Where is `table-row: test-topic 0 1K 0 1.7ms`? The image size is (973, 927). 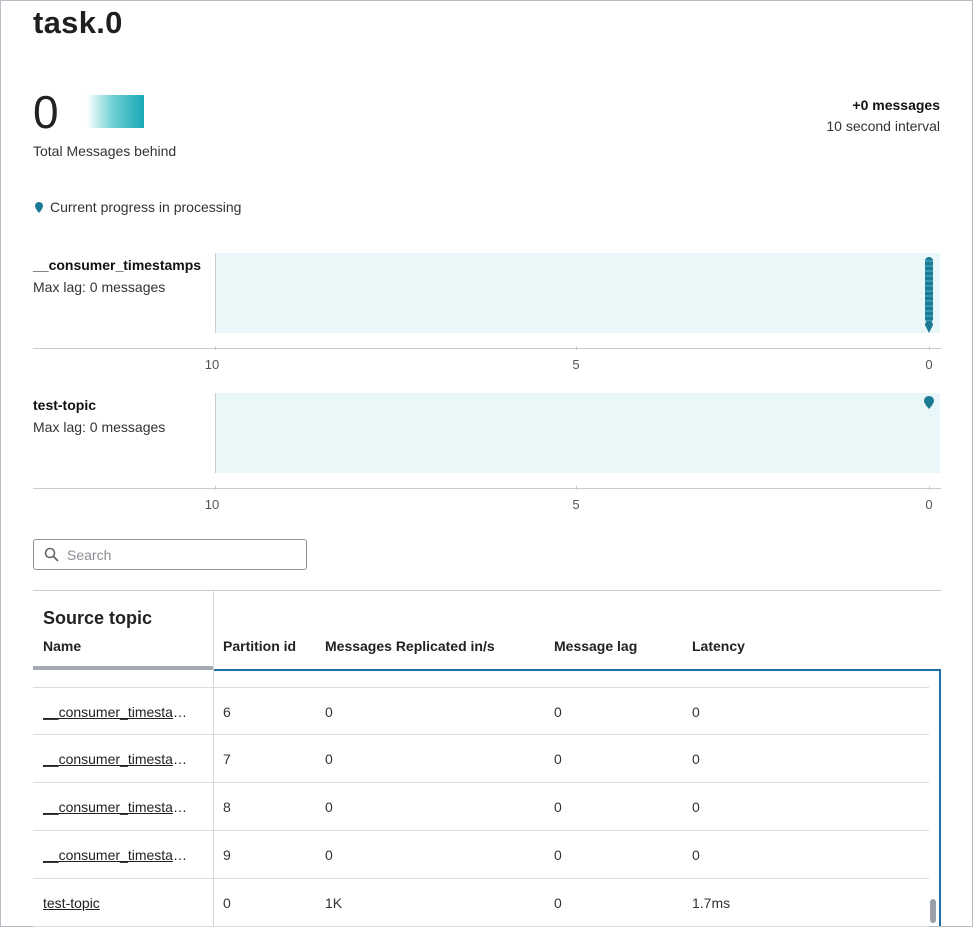 table-row: test-topic 0 1K 0 1.7ms is located at coordinates (481, 903).